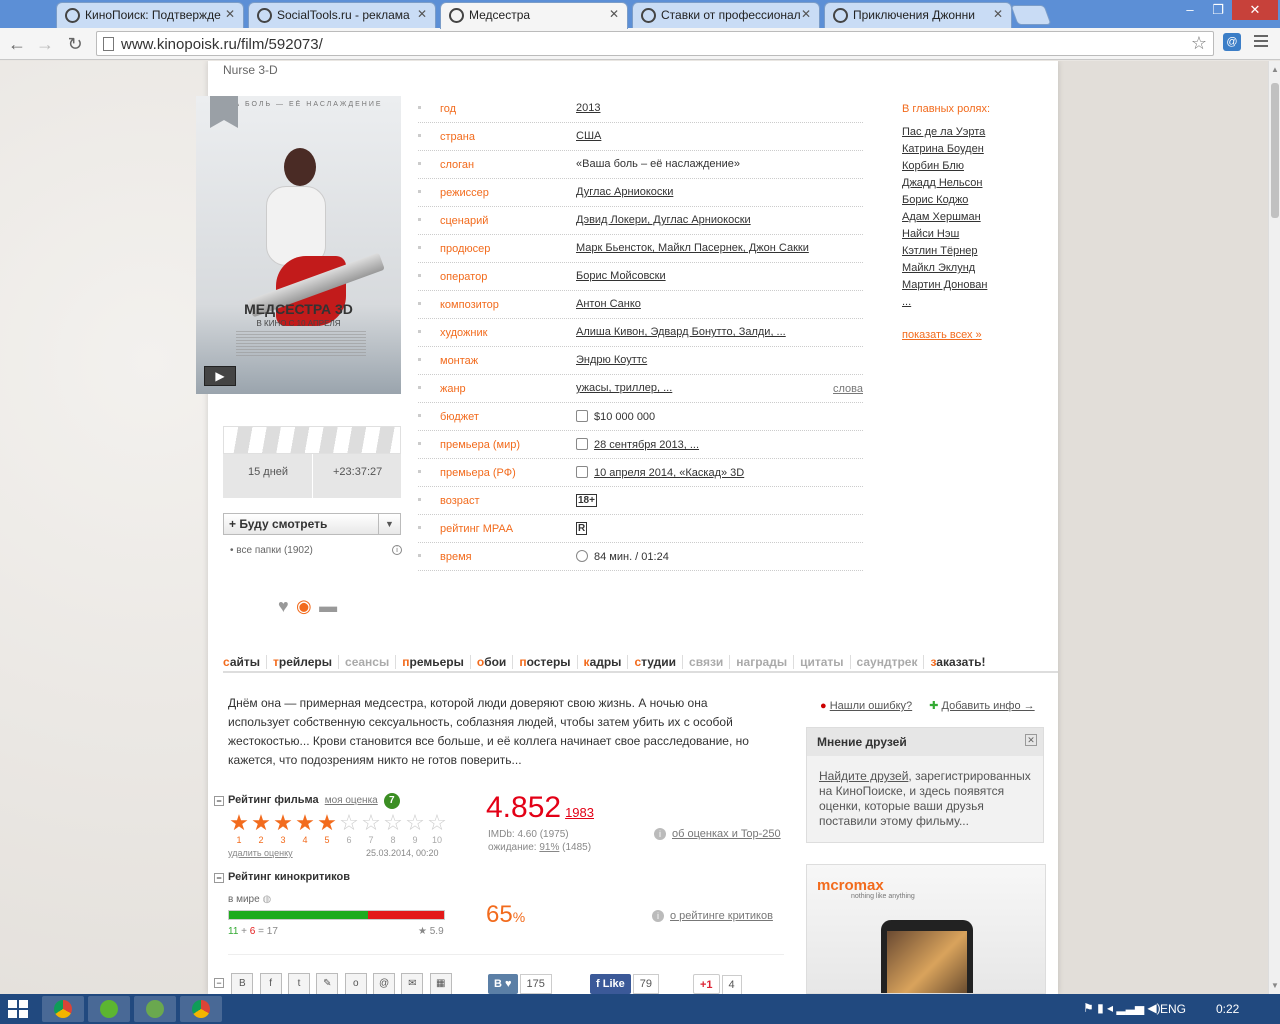 The image size is (1280, 1024). I want to click on delete-rating-link: удалить оценку, so click(260, 853).